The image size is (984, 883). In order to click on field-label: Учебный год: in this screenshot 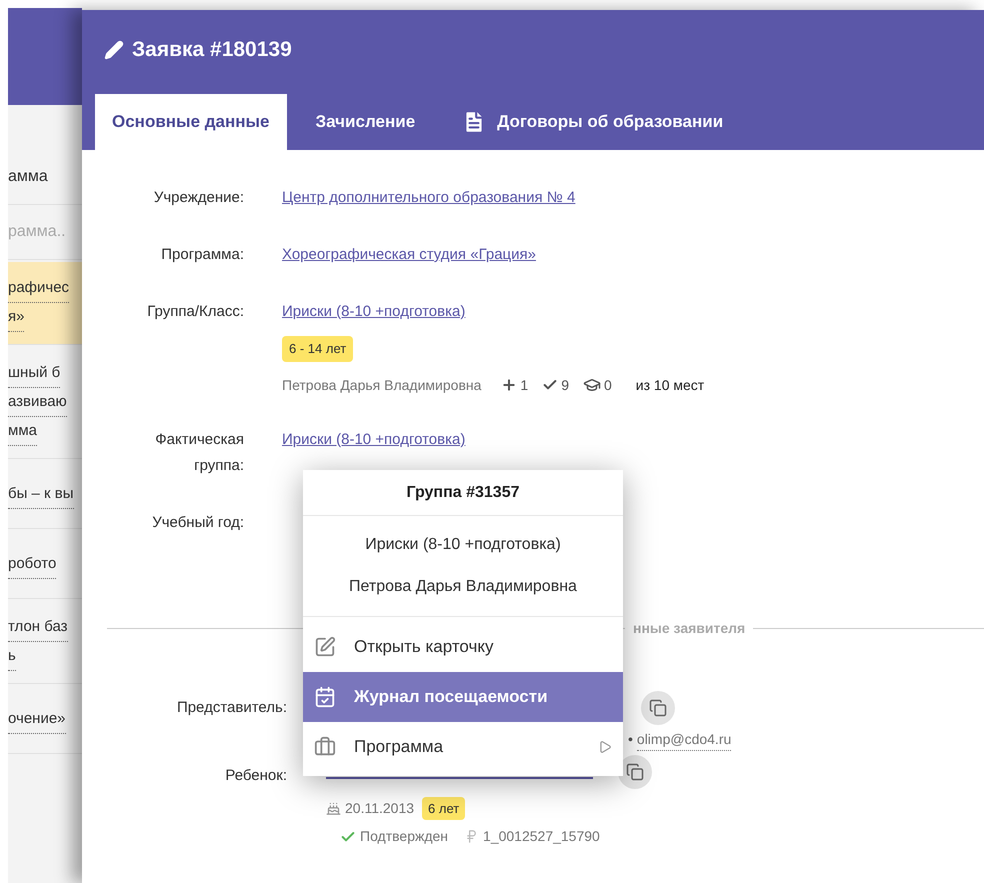, I will do `click(197, 522)`.